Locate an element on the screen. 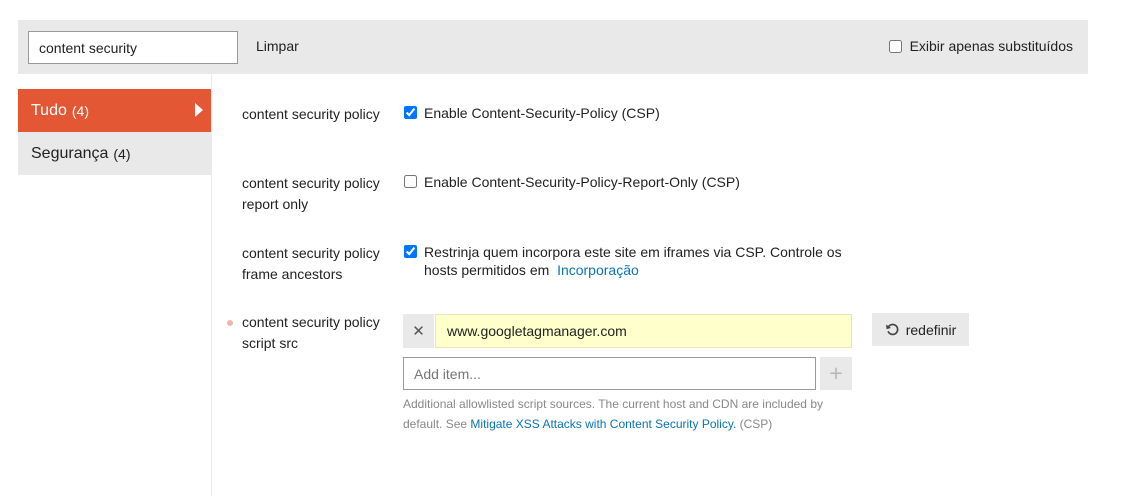 This screenshot has height=496, width=1131. overridden-indicator is located at coordinates (230, 323).